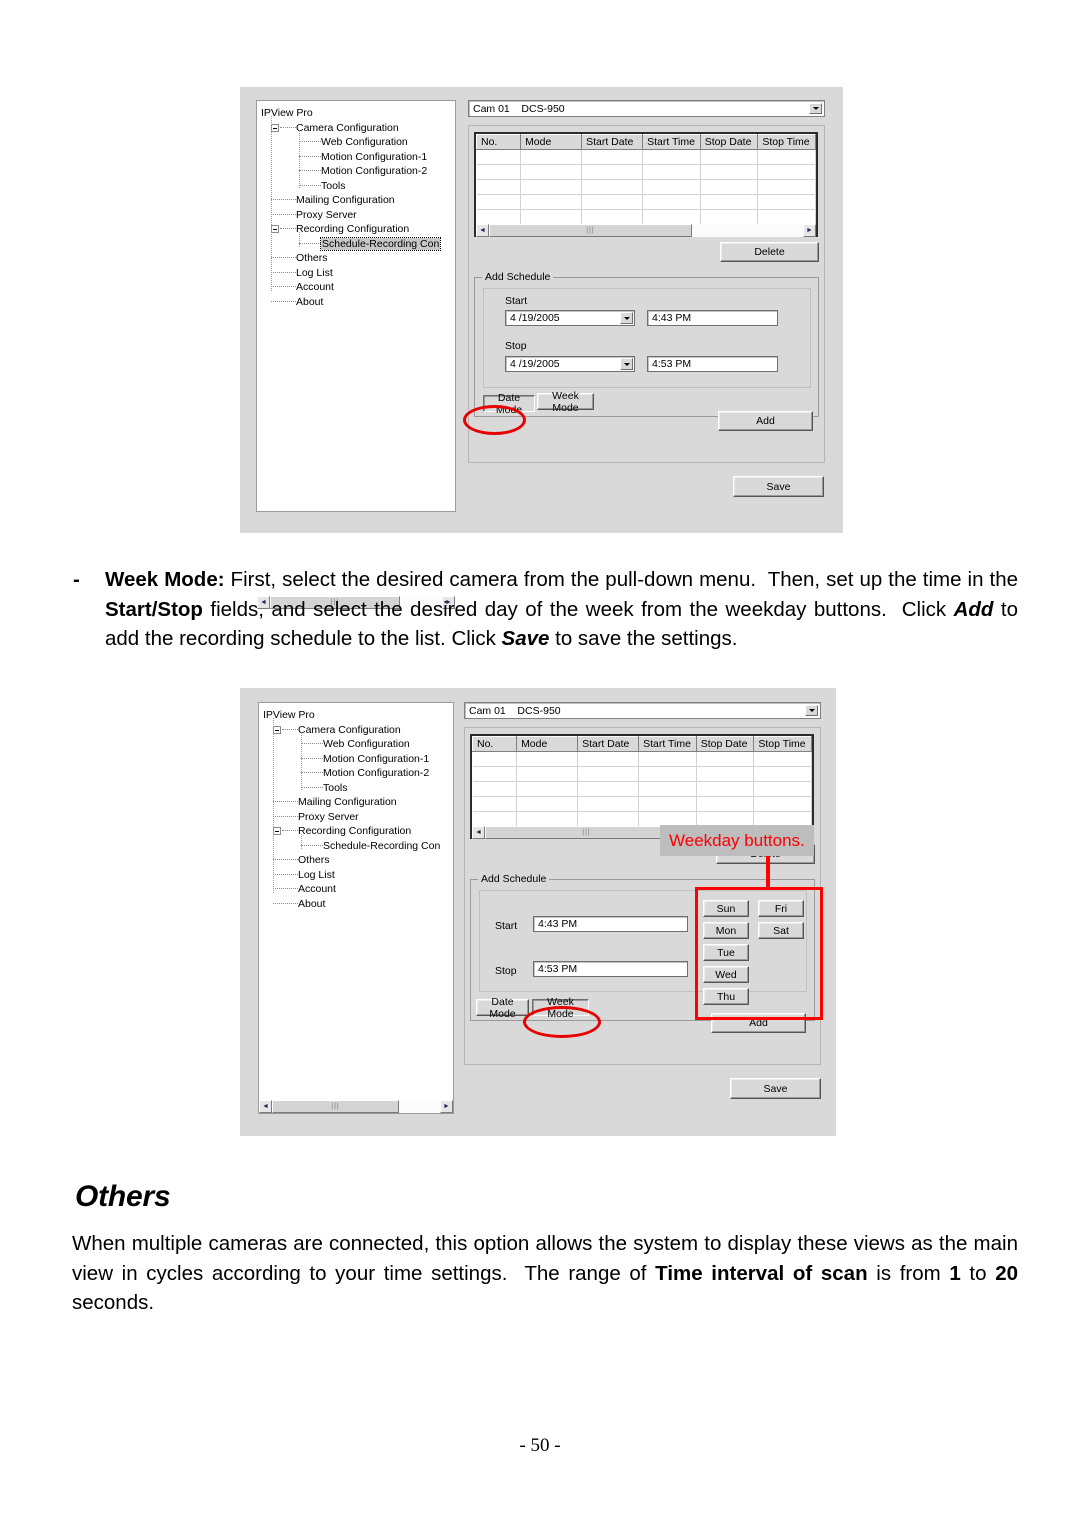  What do you see at coordinates (769, 252) in the screenshot?
I see `delete-button: Delete` at bounding box center [769, 252].